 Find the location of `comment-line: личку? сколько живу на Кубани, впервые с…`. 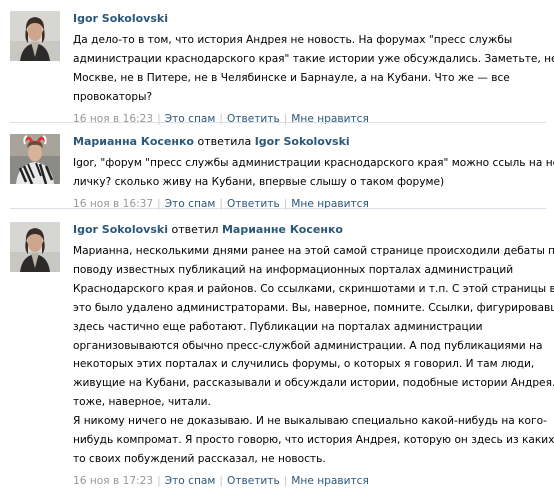

comment-line: личку? сколько живу на Кубани, впервые с… is located at coordinates (259, 181).